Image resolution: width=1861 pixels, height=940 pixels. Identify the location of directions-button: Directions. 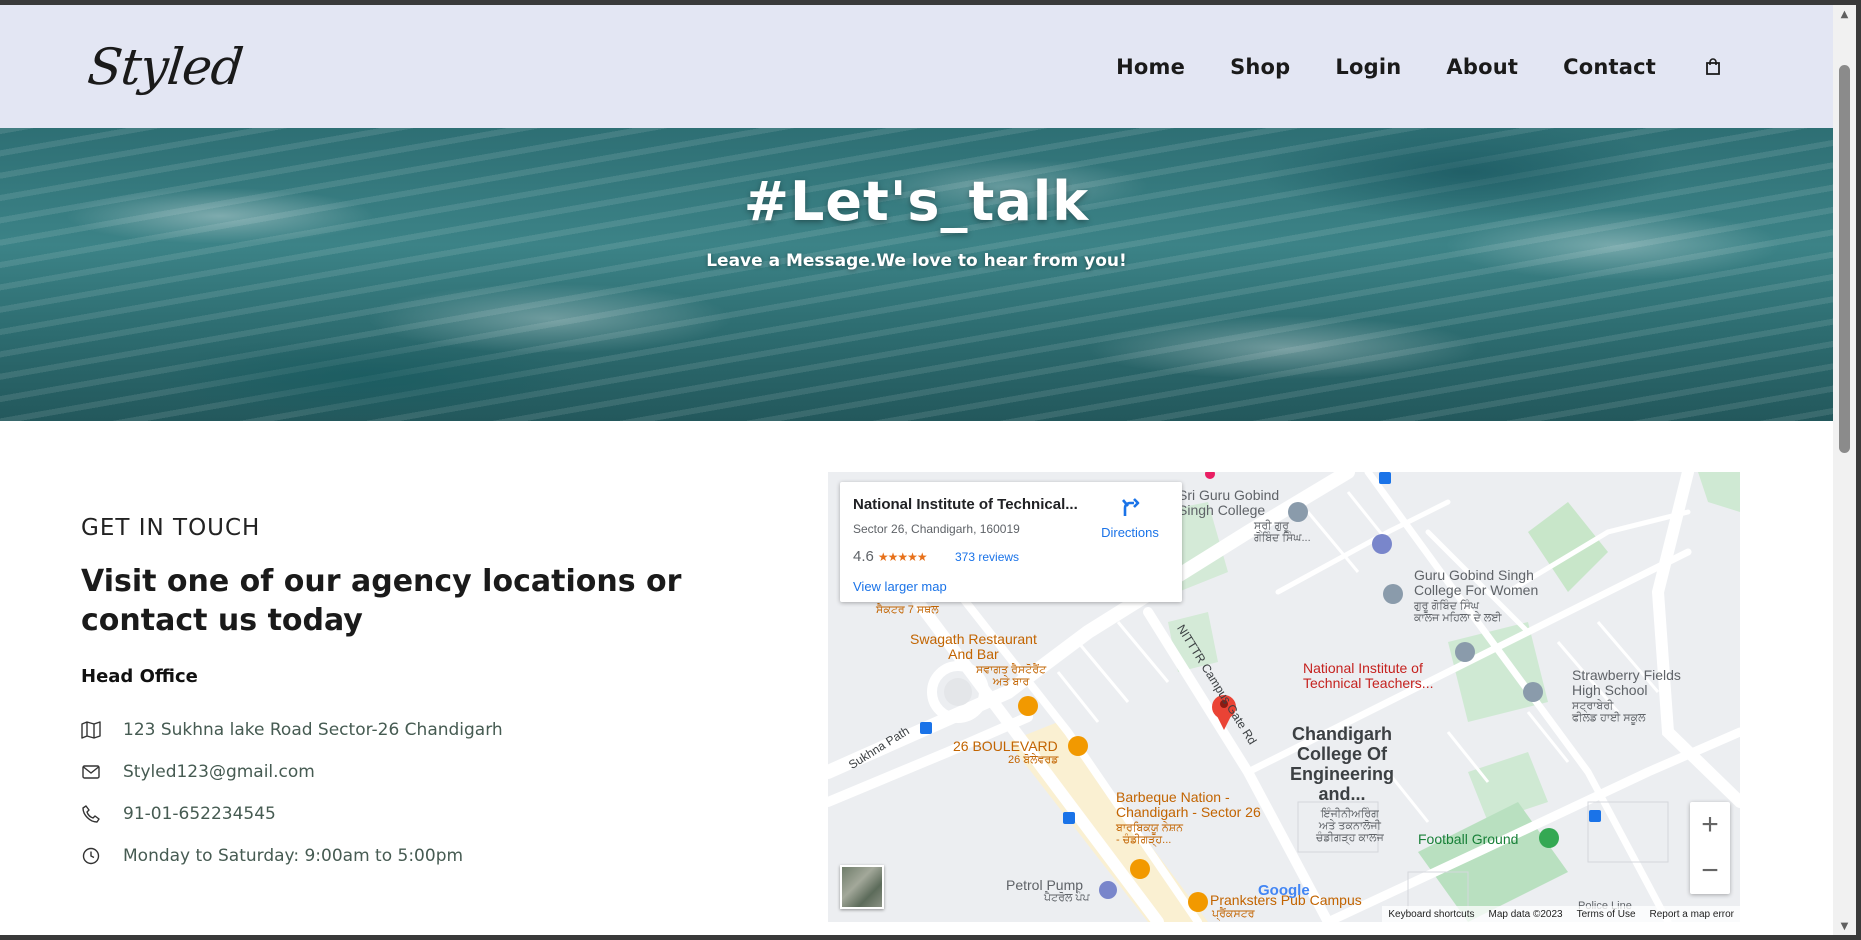
(1130, 518).